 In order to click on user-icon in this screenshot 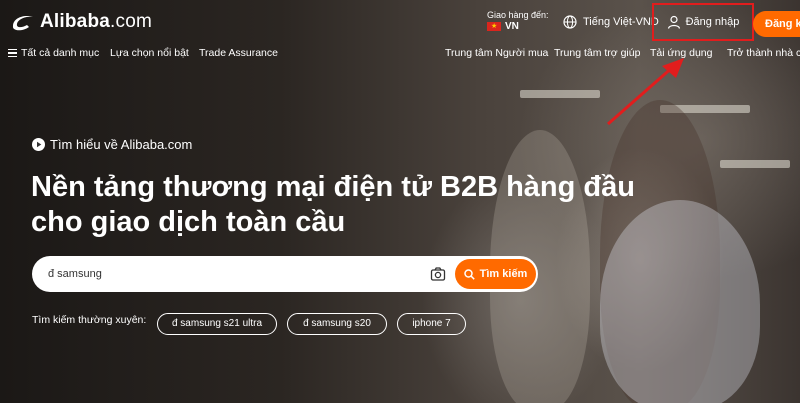, I will do `click(673, 22)`.